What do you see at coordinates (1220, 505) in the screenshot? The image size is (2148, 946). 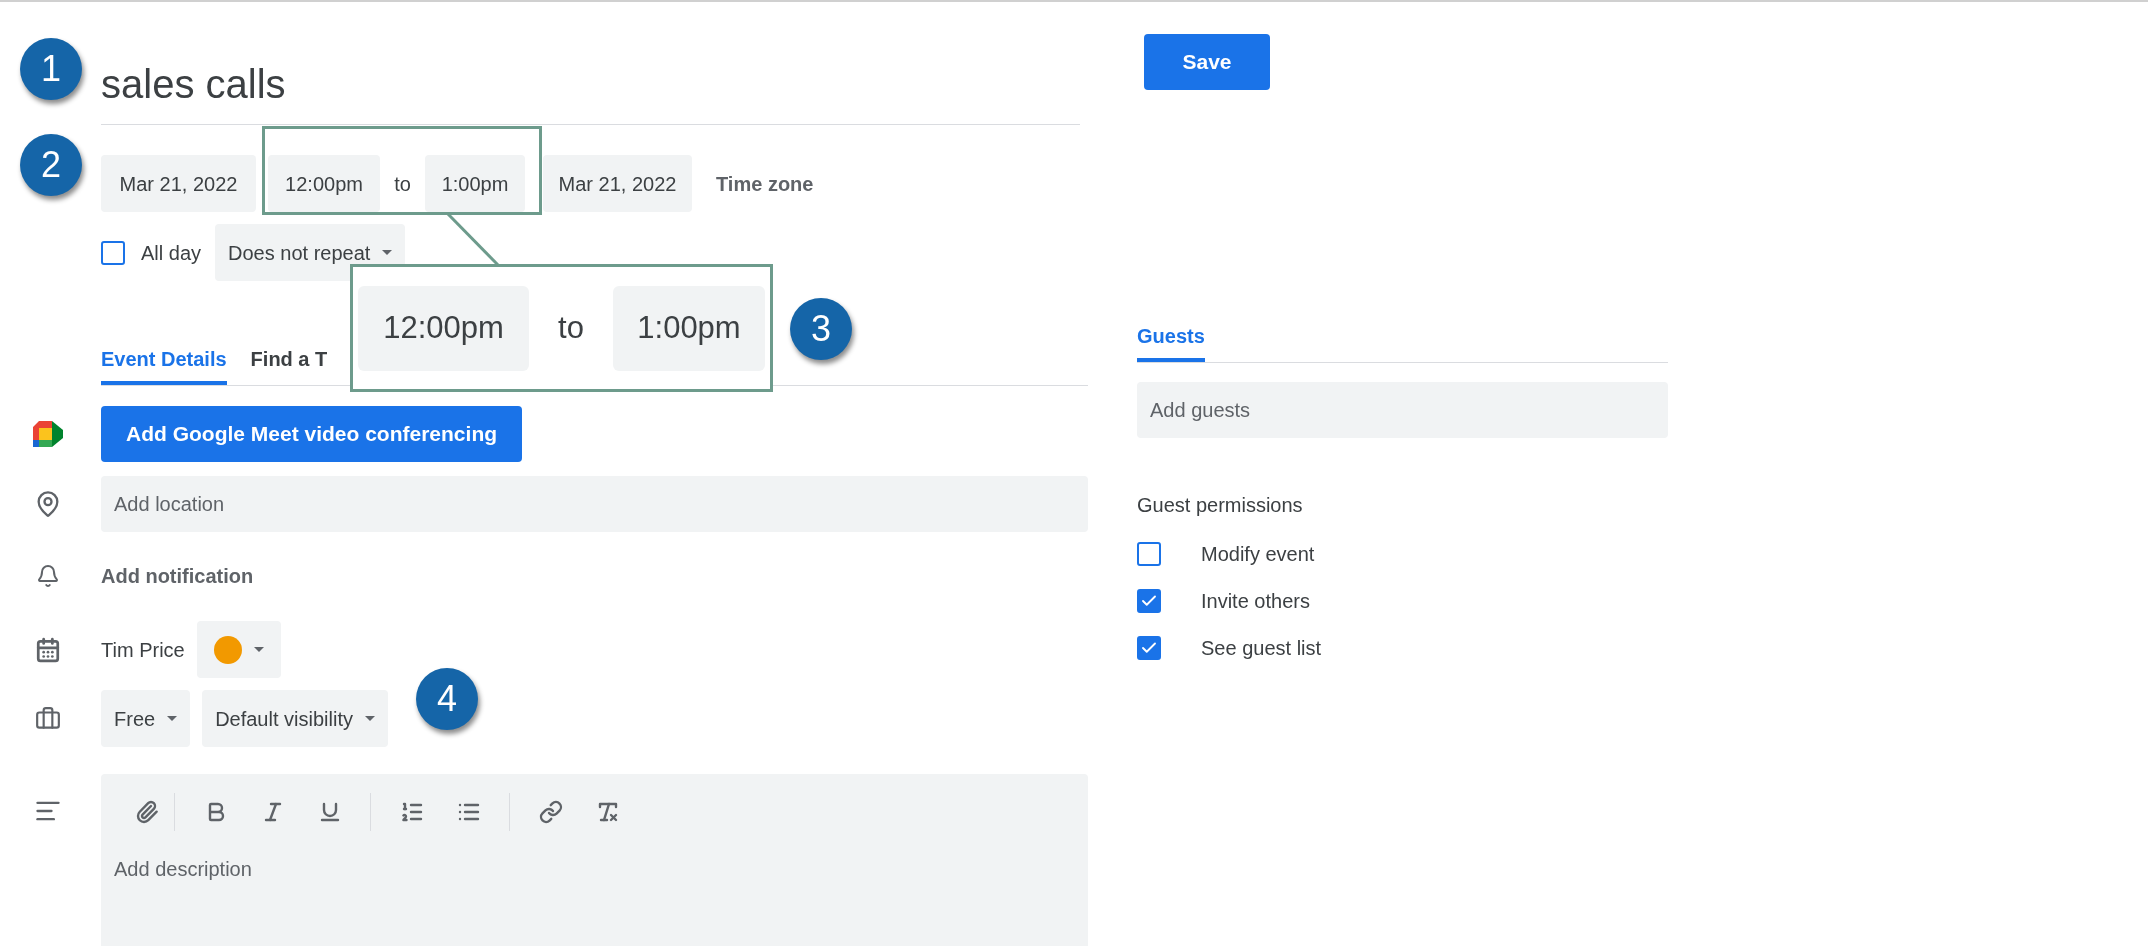 I see `guest-permissions-heading: Guest permissions` at bounding box center [1220, 505].